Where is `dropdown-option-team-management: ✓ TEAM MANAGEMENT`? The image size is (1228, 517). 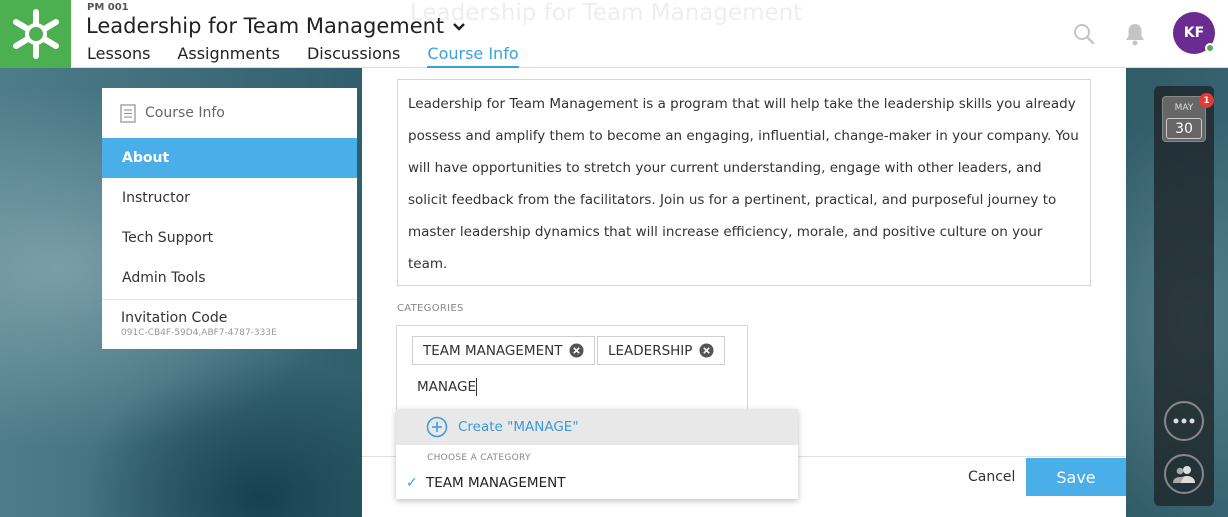
dropdown-option-team-management: ✓ TEAM MANAGEMENT is located at coordinates (597, 483).